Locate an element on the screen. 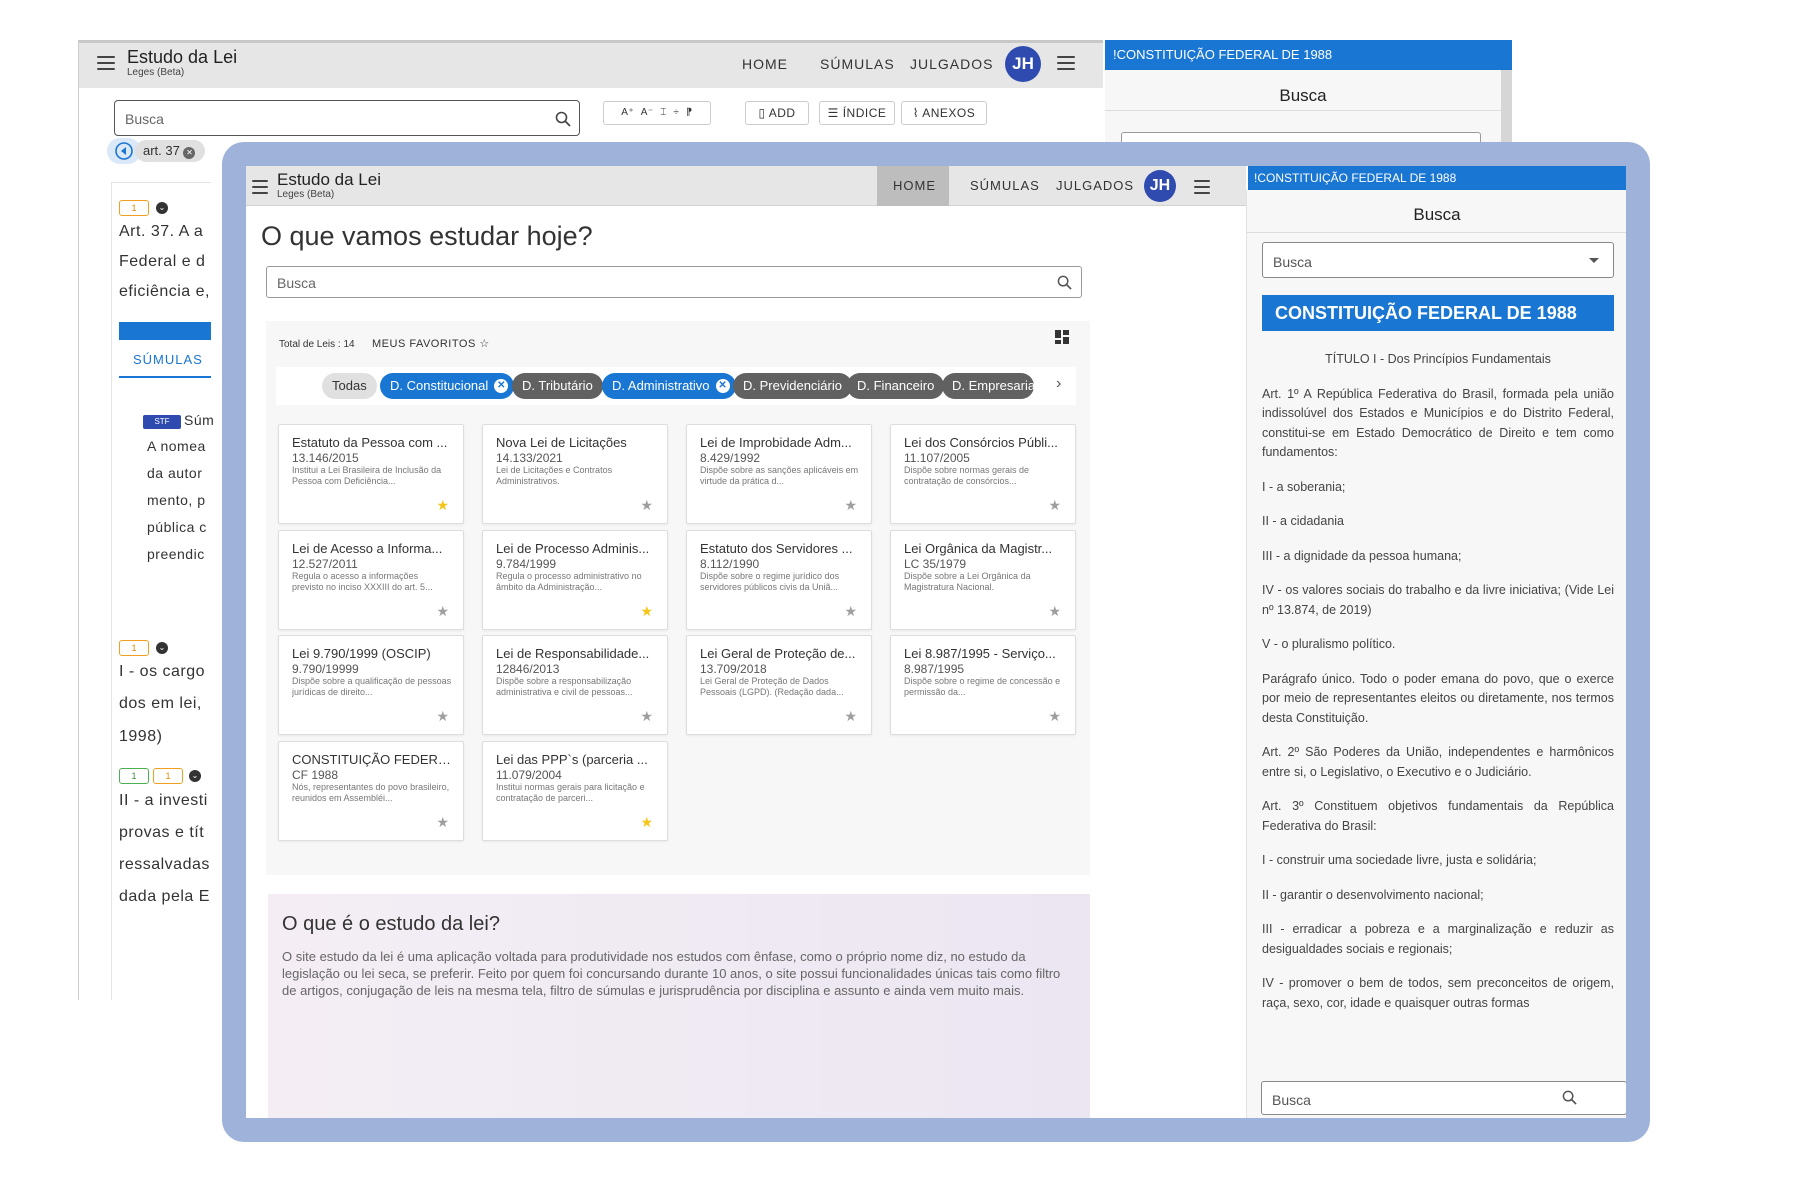 Image resolution: width=1800 pixels, height=1200 pixels. law-select: Busca is located at coordinates (1438, 260).